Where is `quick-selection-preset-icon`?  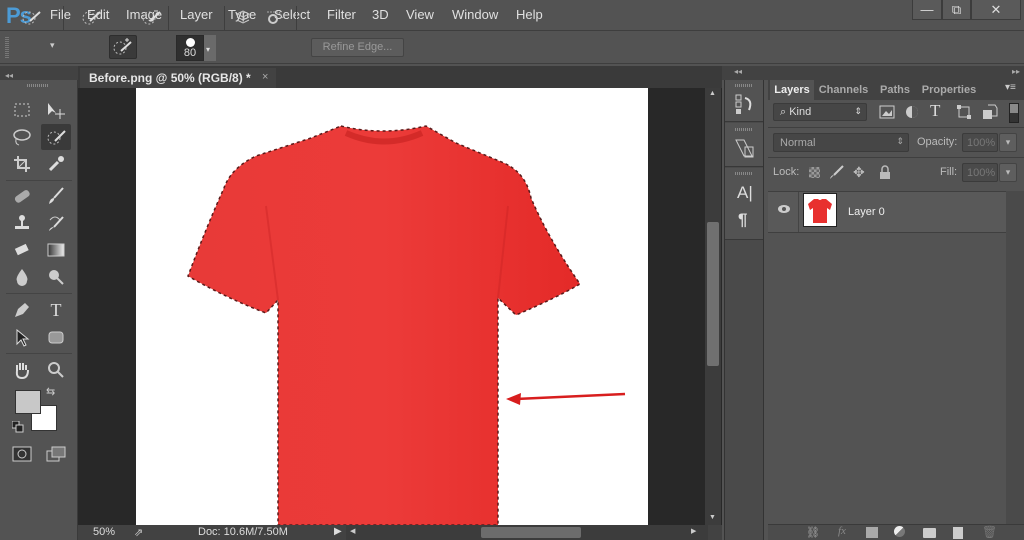
quick-selection-preset-icon is located at coordinates (32, 17).